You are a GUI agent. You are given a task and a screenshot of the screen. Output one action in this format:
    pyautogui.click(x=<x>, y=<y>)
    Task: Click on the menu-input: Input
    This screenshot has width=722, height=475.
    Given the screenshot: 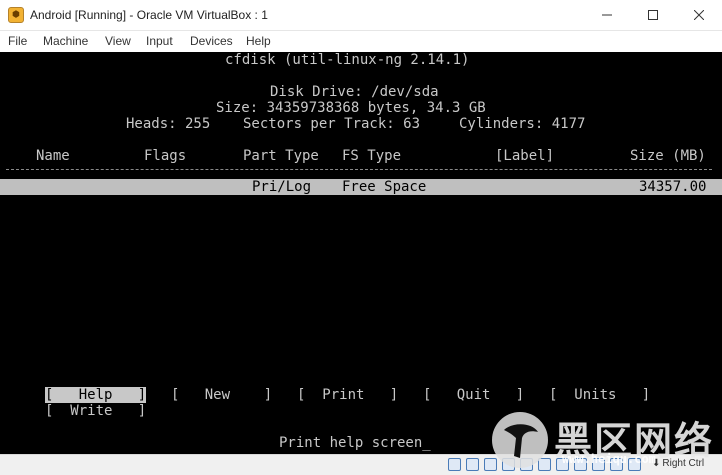 What is the action you would take?
    pyautogui.click(x=159, y=41)
    